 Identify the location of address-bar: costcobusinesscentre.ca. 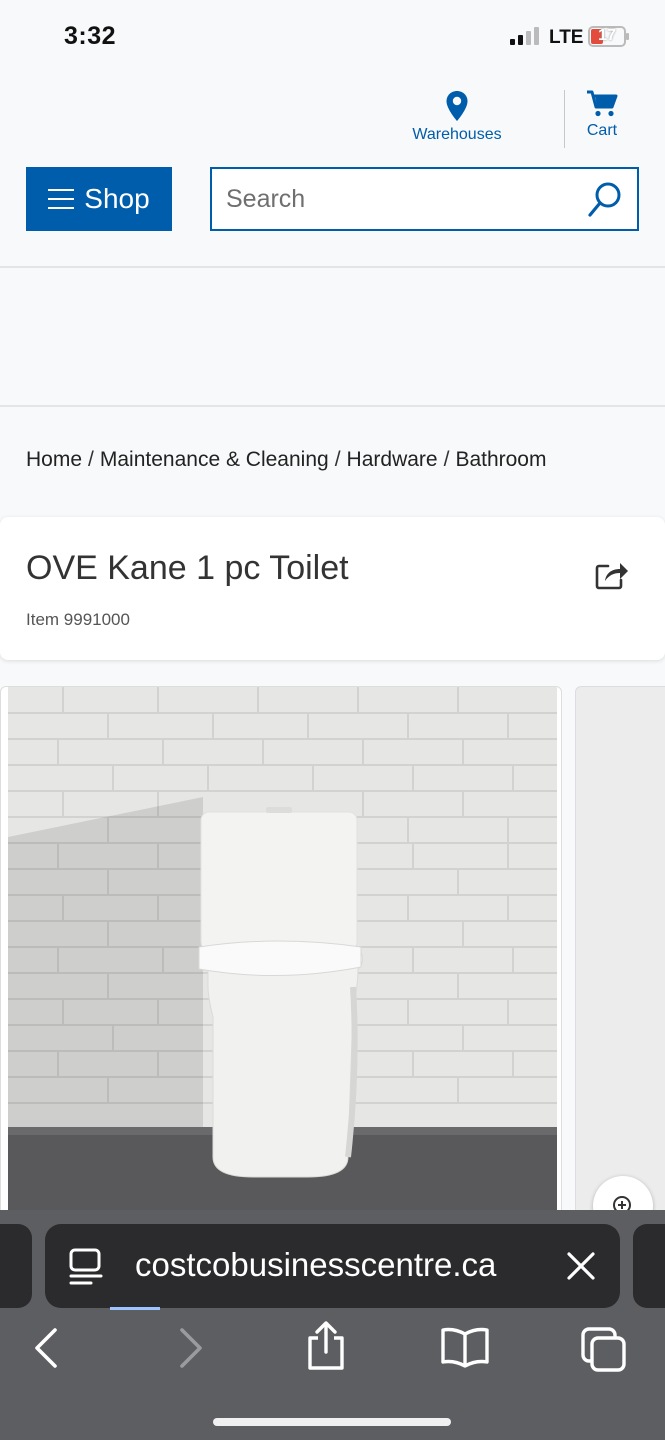
(332, 1267).